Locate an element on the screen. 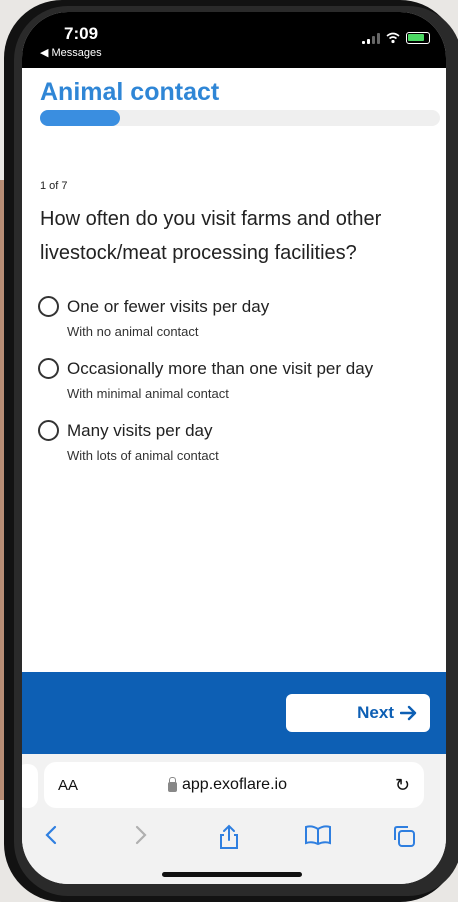 This screenshot has height=902, width=458. page-title: Animal contact is located at coordinates (130, 92).